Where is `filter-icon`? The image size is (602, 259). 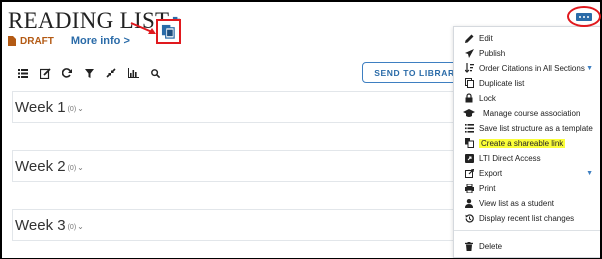
filter-icon is located at coordinates (89, 73).